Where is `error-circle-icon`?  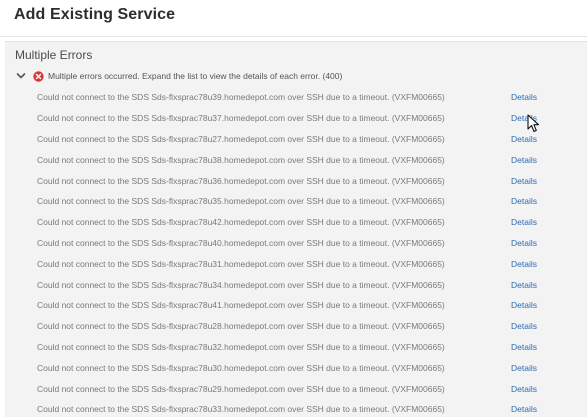
error-circle-icon is located at coordinates (38, 76).